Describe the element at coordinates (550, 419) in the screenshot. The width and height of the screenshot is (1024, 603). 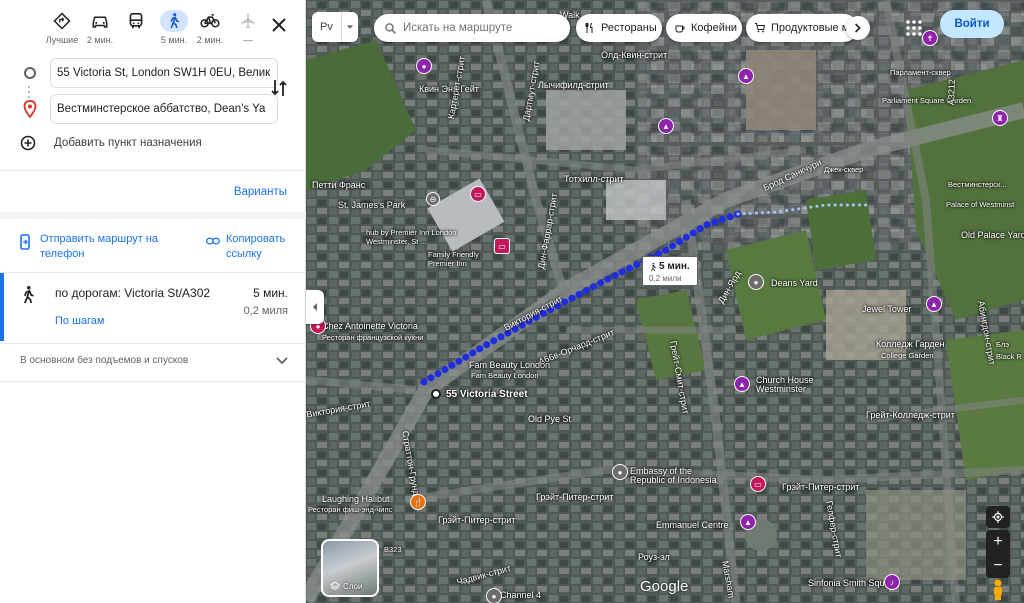
I see `map-label-old-pye: Old Pye St` at that location.